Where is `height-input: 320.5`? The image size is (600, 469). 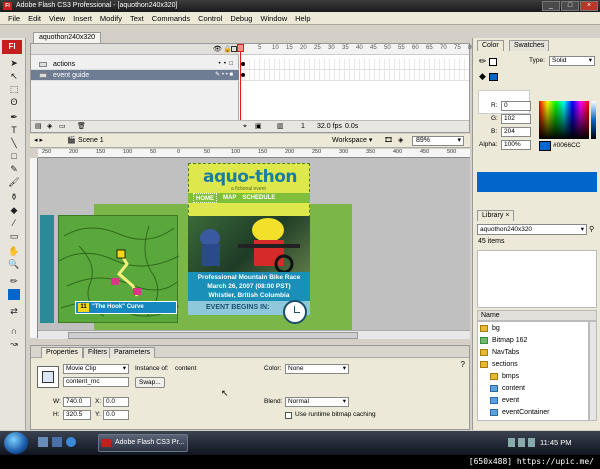
height-input: 320.5 is located at coordinates (77, 415).